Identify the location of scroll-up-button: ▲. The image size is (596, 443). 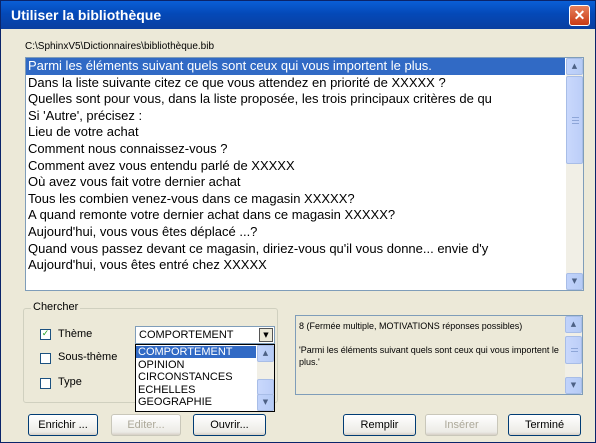
(574, 66).